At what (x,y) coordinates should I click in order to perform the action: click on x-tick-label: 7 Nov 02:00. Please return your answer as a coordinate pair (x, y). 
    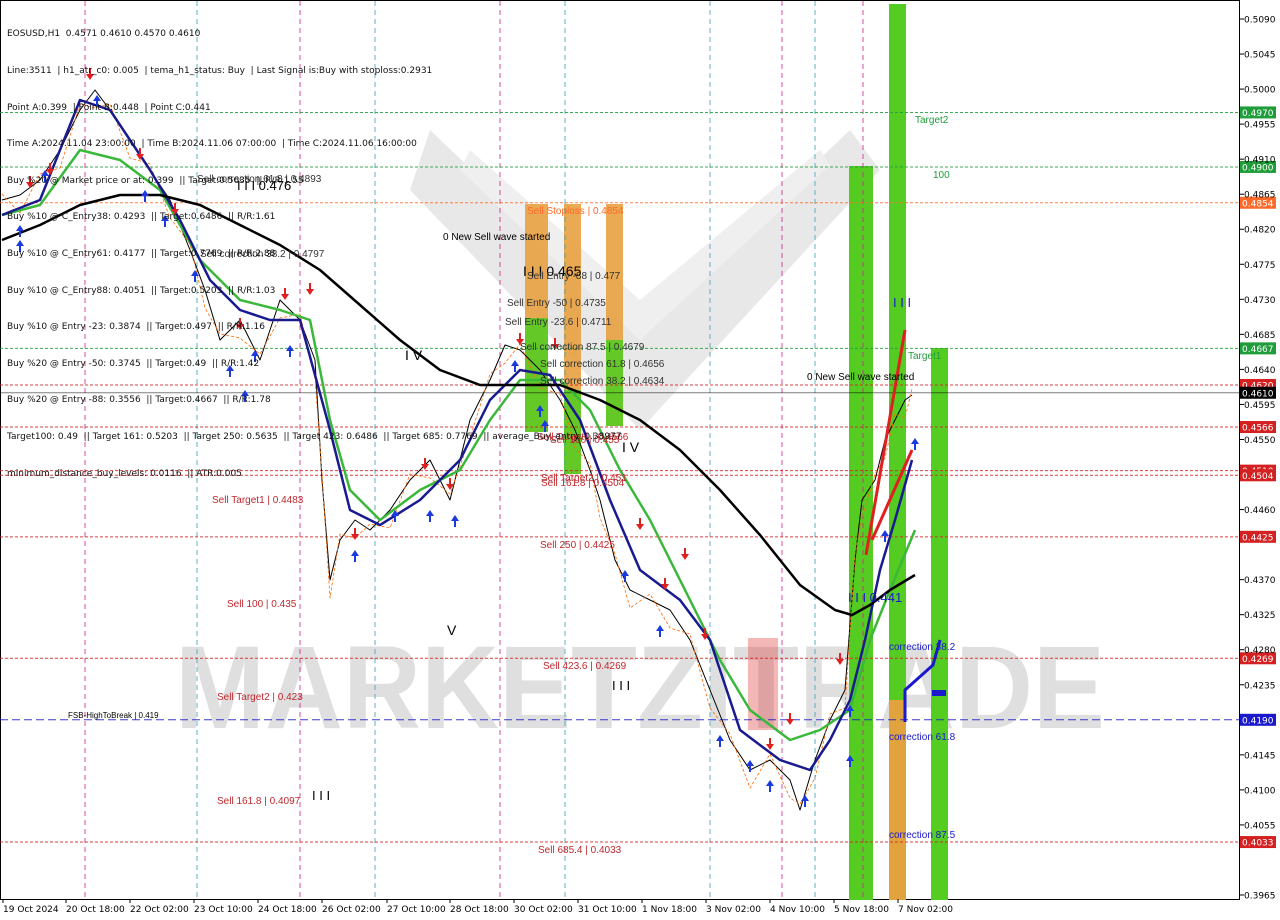
    Looking at the image, I should click on (925, 910).